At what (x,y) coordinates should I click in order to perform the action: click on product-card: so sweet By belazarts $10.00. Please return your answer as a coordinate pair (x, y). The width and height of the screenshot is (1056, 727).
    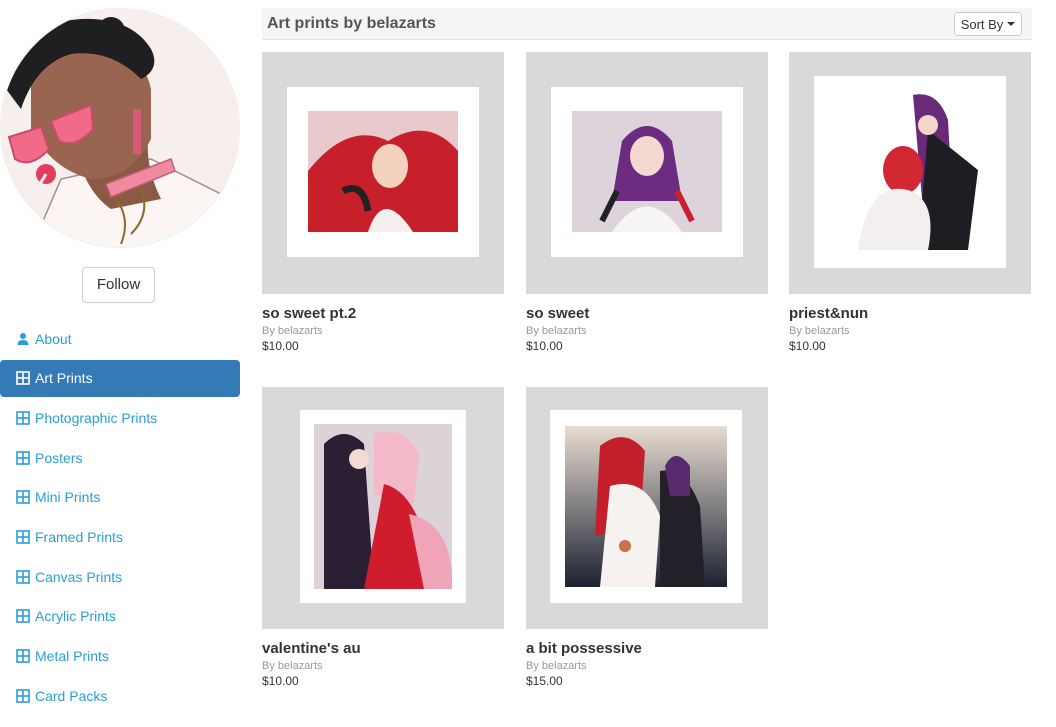
    Looking at the image, I should click on (647, 202).